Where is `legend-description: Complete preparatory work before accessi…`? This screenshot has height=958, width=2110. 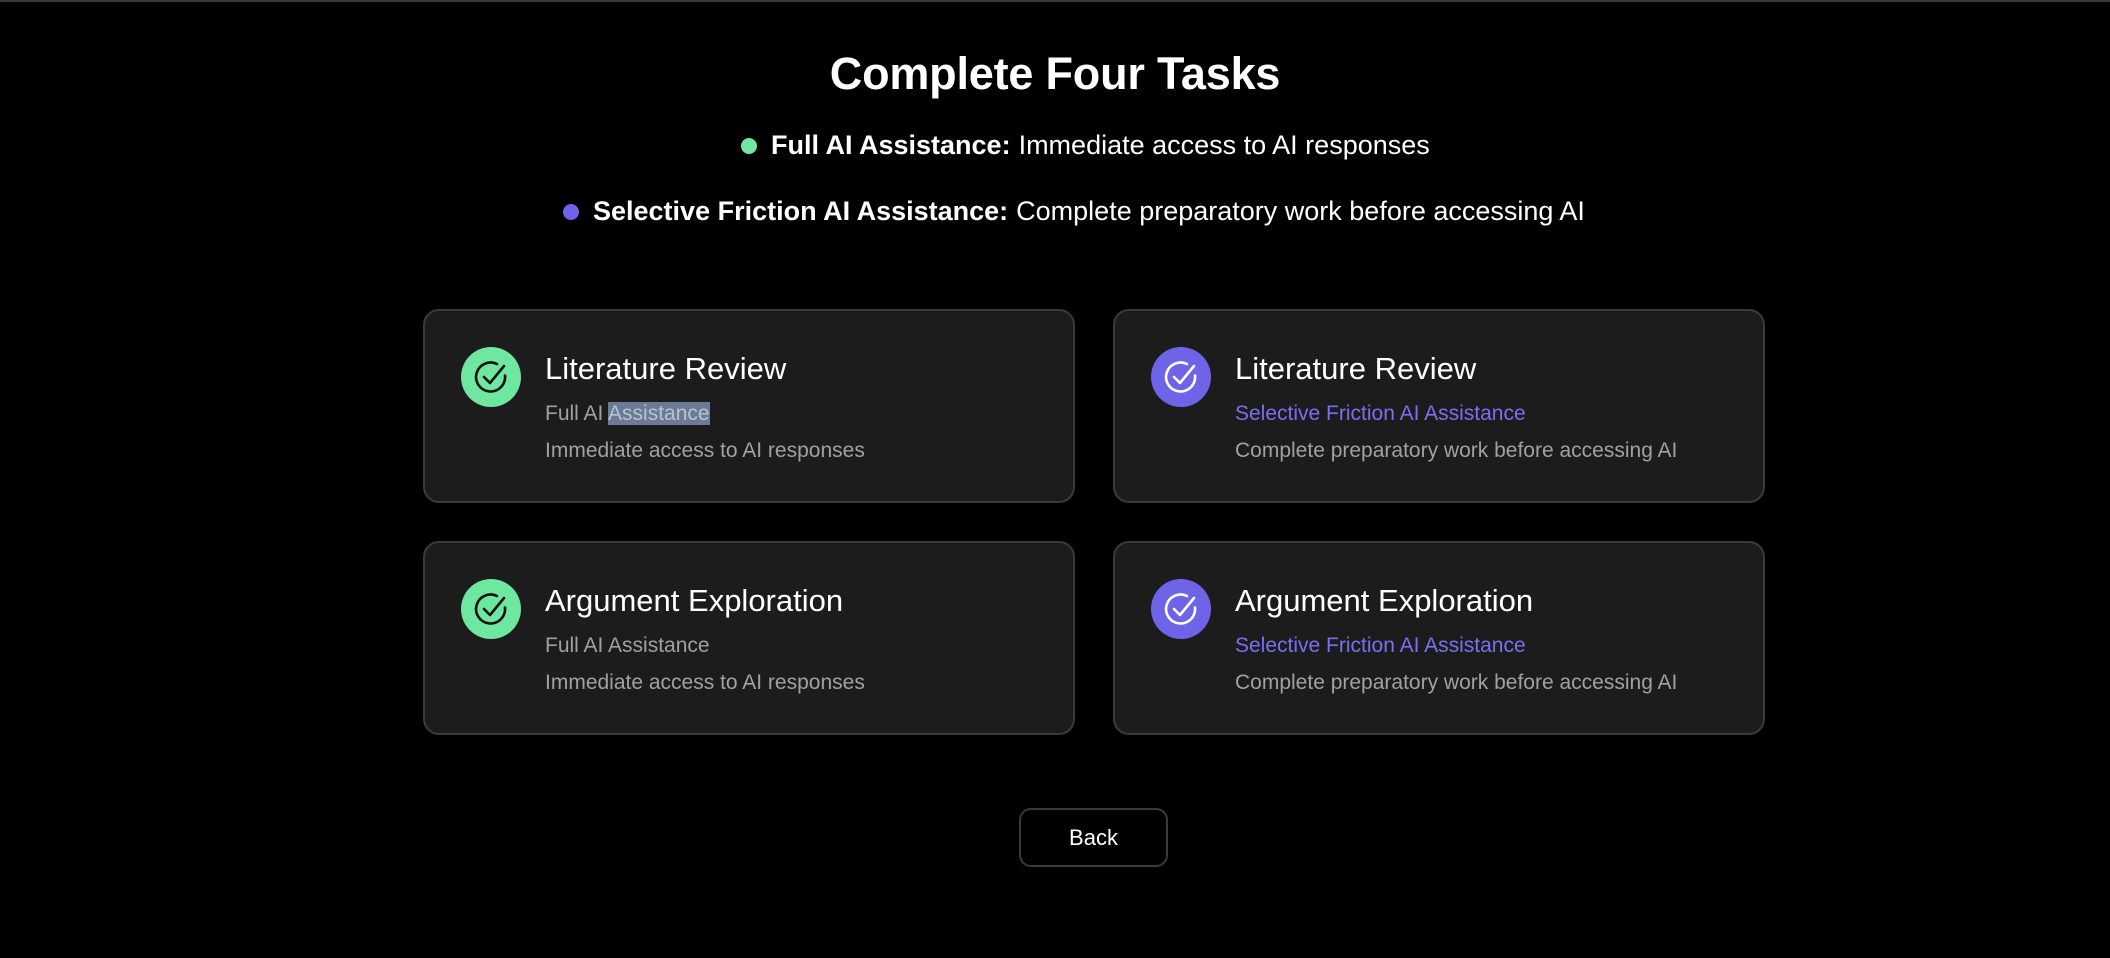
legend-description: Complete preparatory work before accessi… is located at coordinates (1300, 211).